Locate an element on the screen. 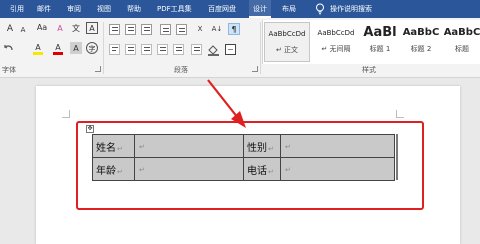  annotation-arrow is located at coordinates (226, 103).